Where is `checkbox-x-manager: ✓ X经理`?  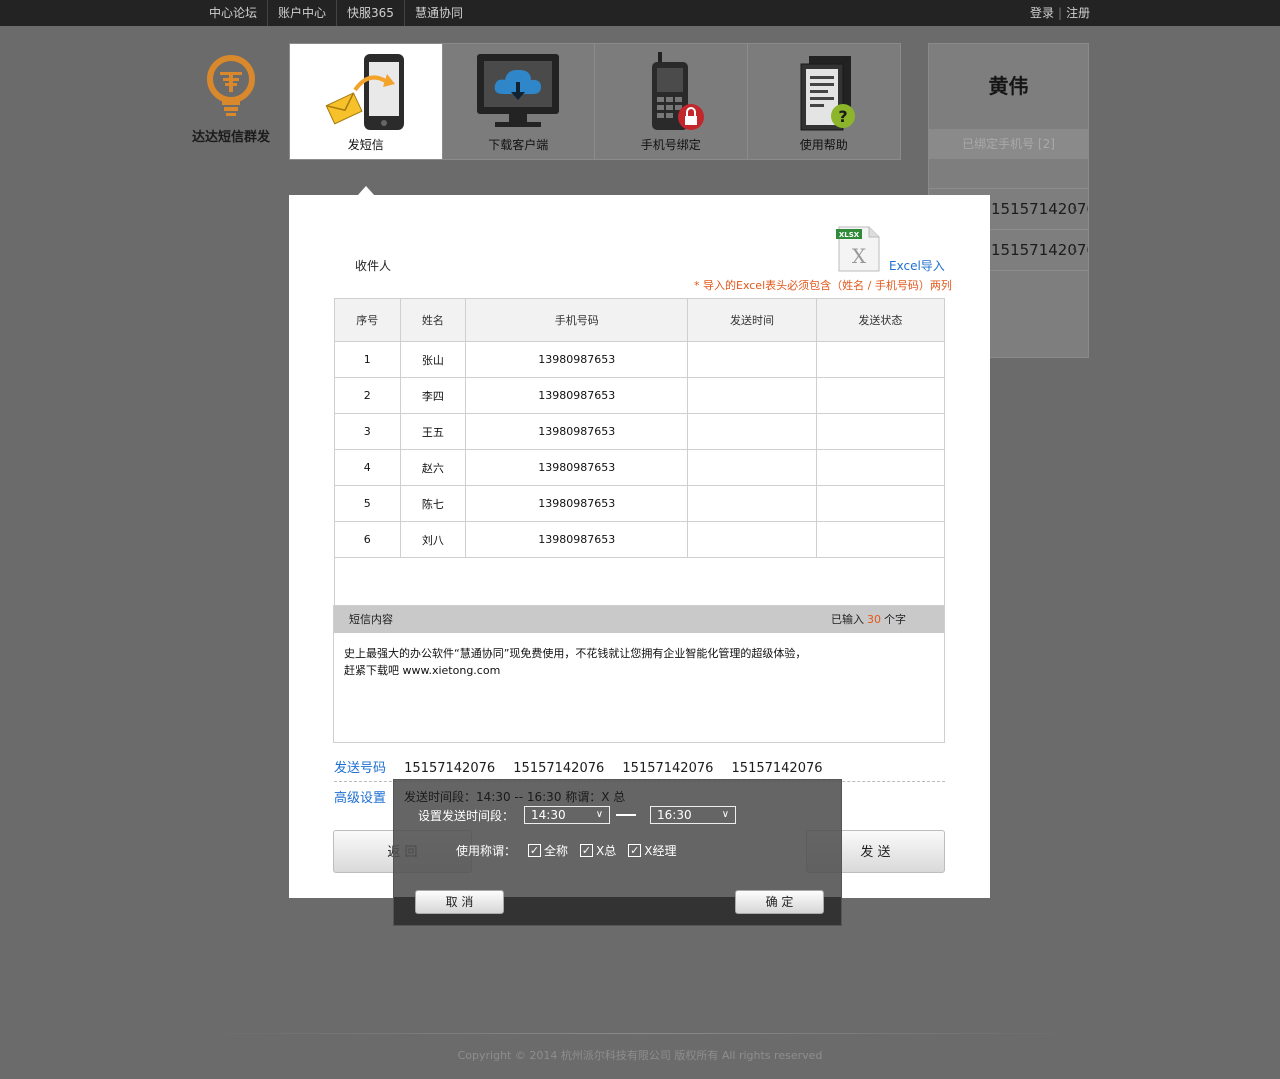
checkbox-x-manager: ✓ X经理 is located at coordinates (652, 850).